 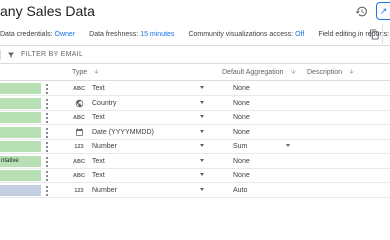 I want to click on field-type: Date (YYYYMMDD), so click(x=123, y=132).